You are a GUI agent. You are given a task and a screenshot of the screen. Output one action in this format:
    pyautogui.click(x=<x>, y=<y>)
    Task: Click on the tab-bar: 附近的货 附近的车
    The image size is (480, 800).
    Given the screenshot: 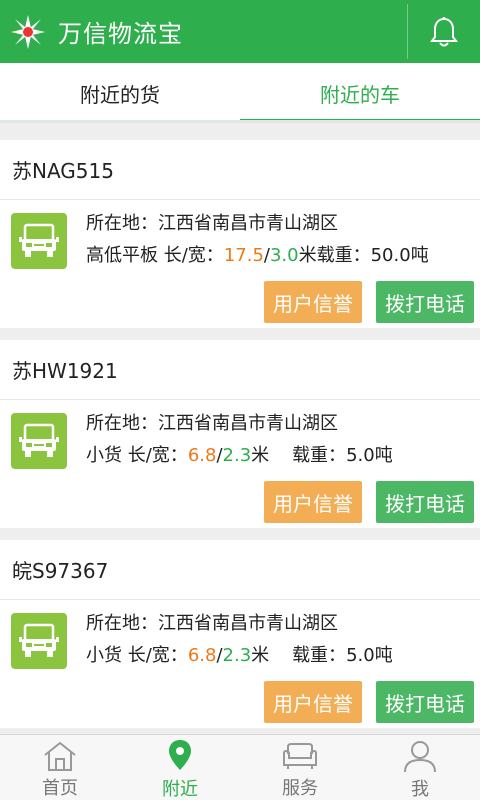 What is the action you would take?
    pyautogui.click(x=240, y=93)
    